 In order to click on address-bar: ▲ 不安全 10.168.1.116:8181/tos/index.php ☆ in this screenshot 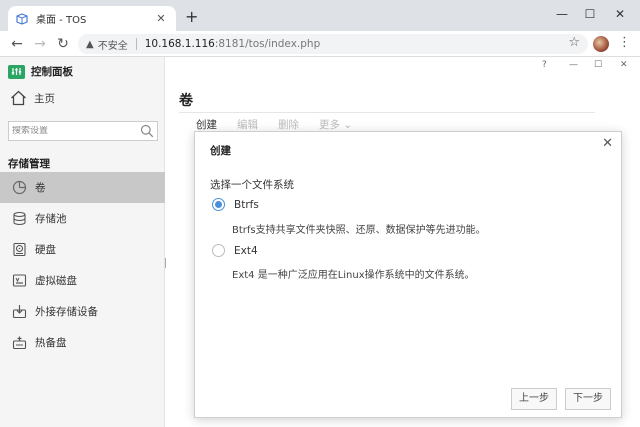, I will do `click(333, 44)`.